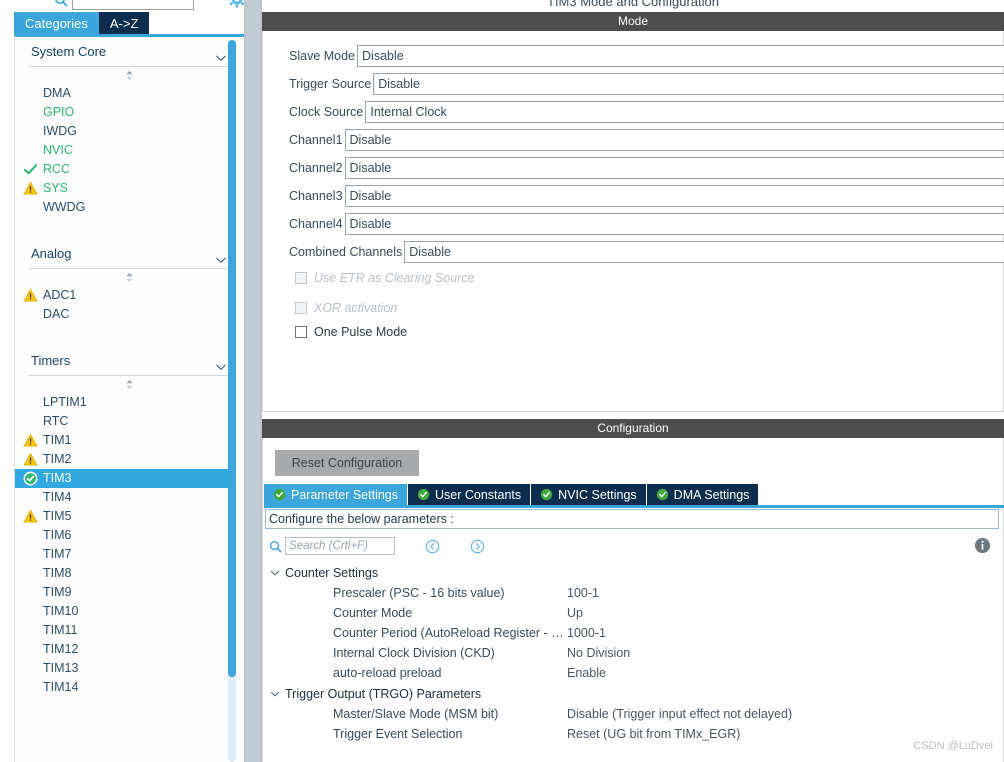  Describe the element at coordinates (383, 693) in the screenshot. I see `param-group-title: Trigger Output (TRGO) Parameters` at that location.